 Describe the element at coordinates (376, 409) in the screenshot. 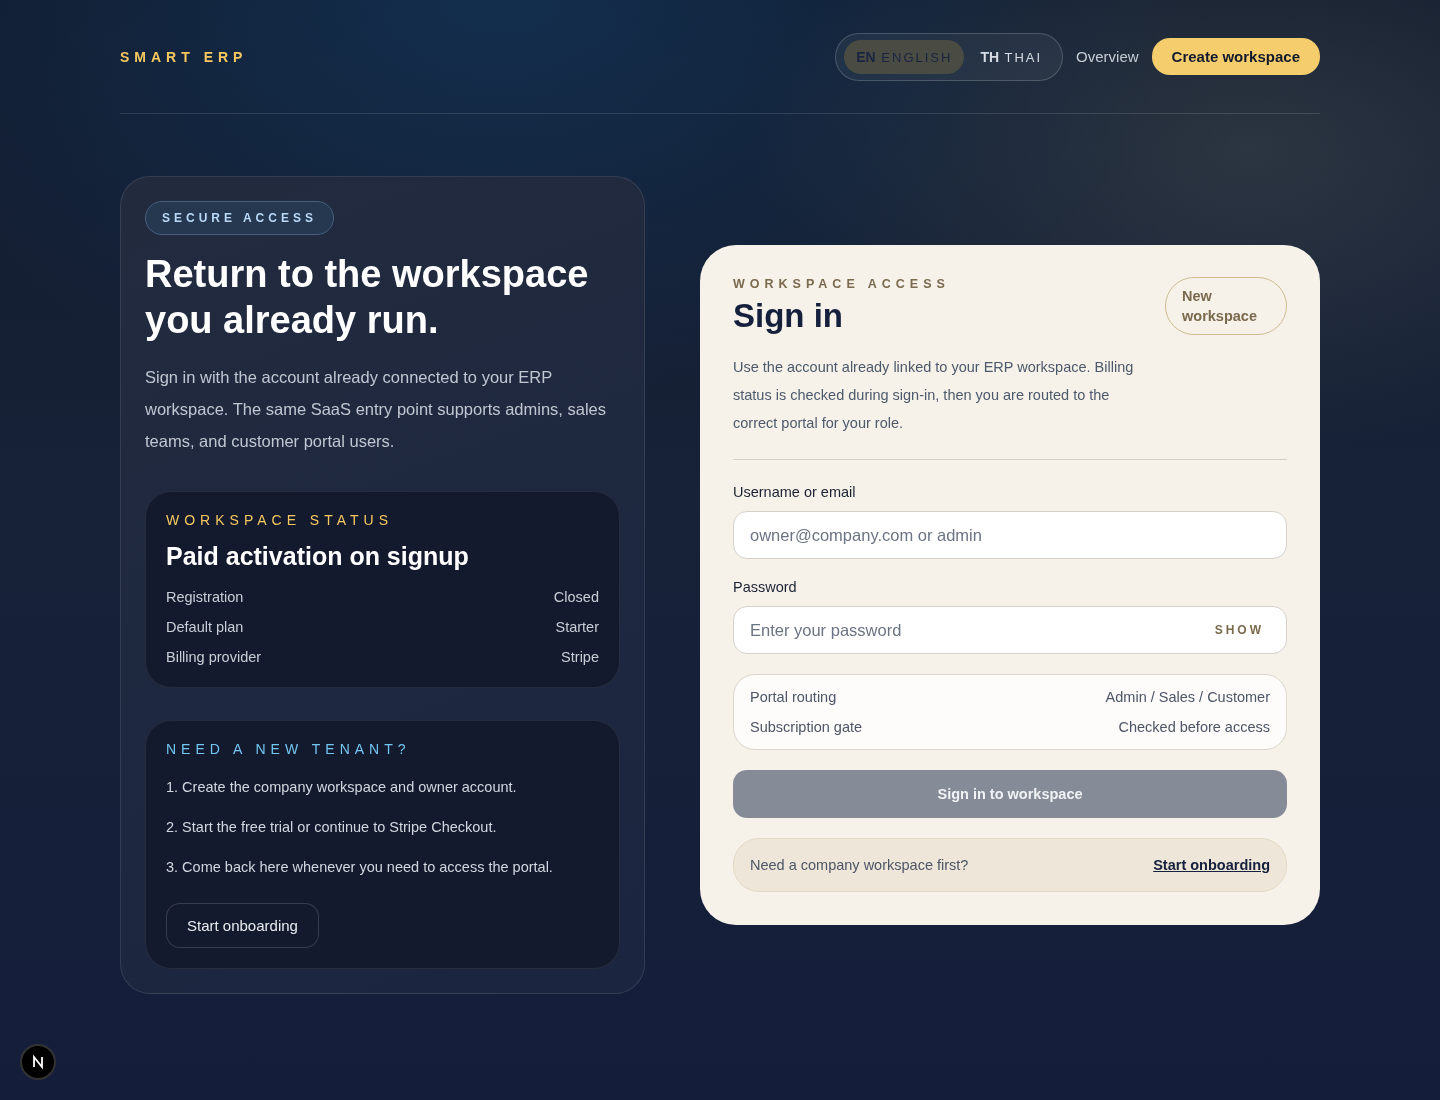

I see `intro-text: Sign in with the account already connected to your ERP workspace. The same SaaS entry point supports admins, sales teams, and customer portal users.` at that location.